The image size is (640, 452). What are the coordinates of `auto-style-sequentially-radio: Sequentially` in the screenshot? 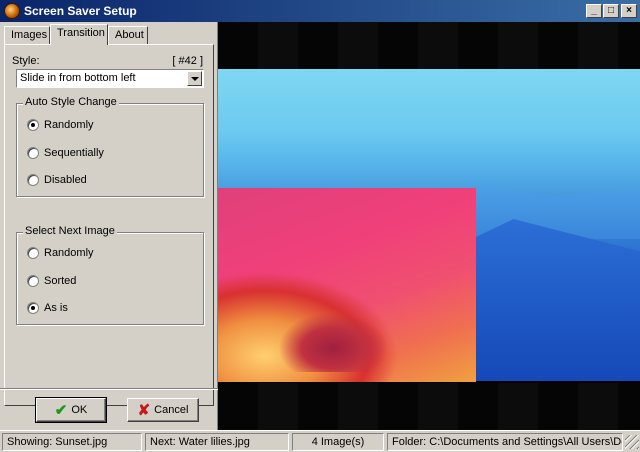 It's located at (65, 153).